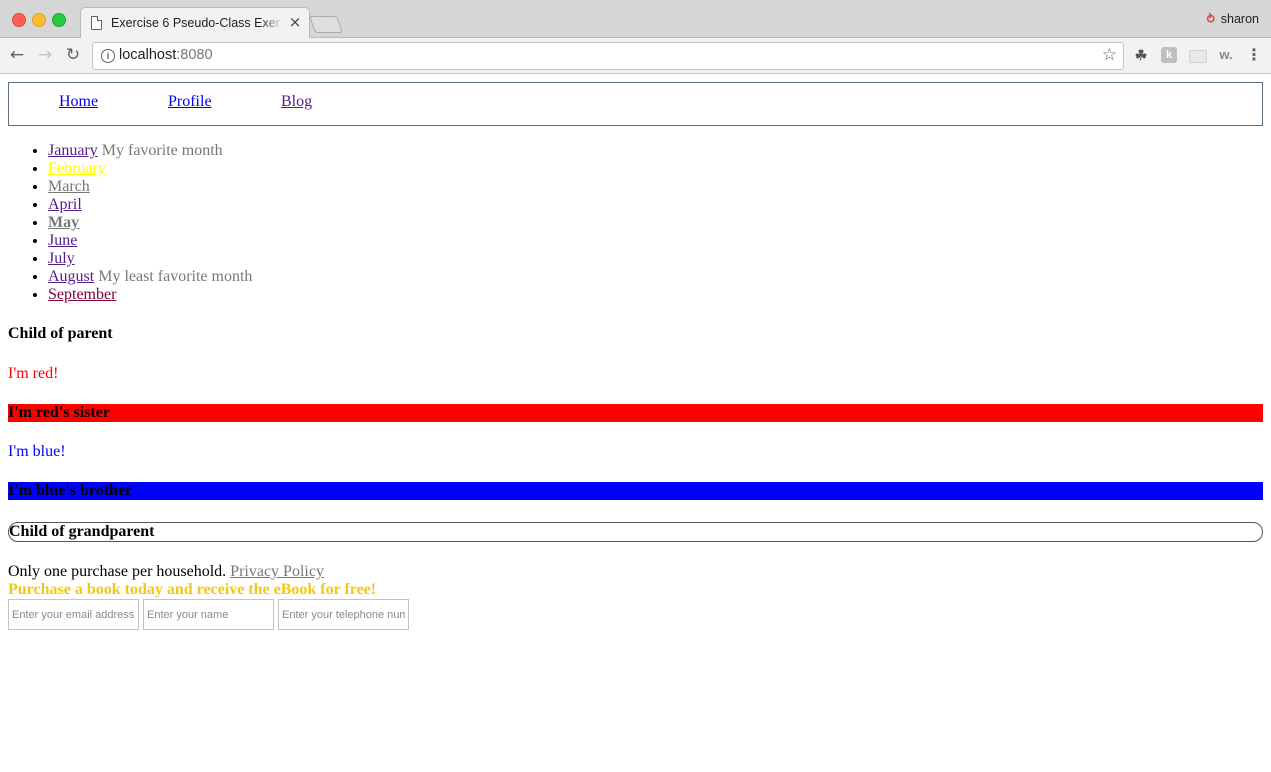  What do you see at coordinates (77, 168) in the screenshot?
I see `month-link: February` at bounding box center [77, 168].